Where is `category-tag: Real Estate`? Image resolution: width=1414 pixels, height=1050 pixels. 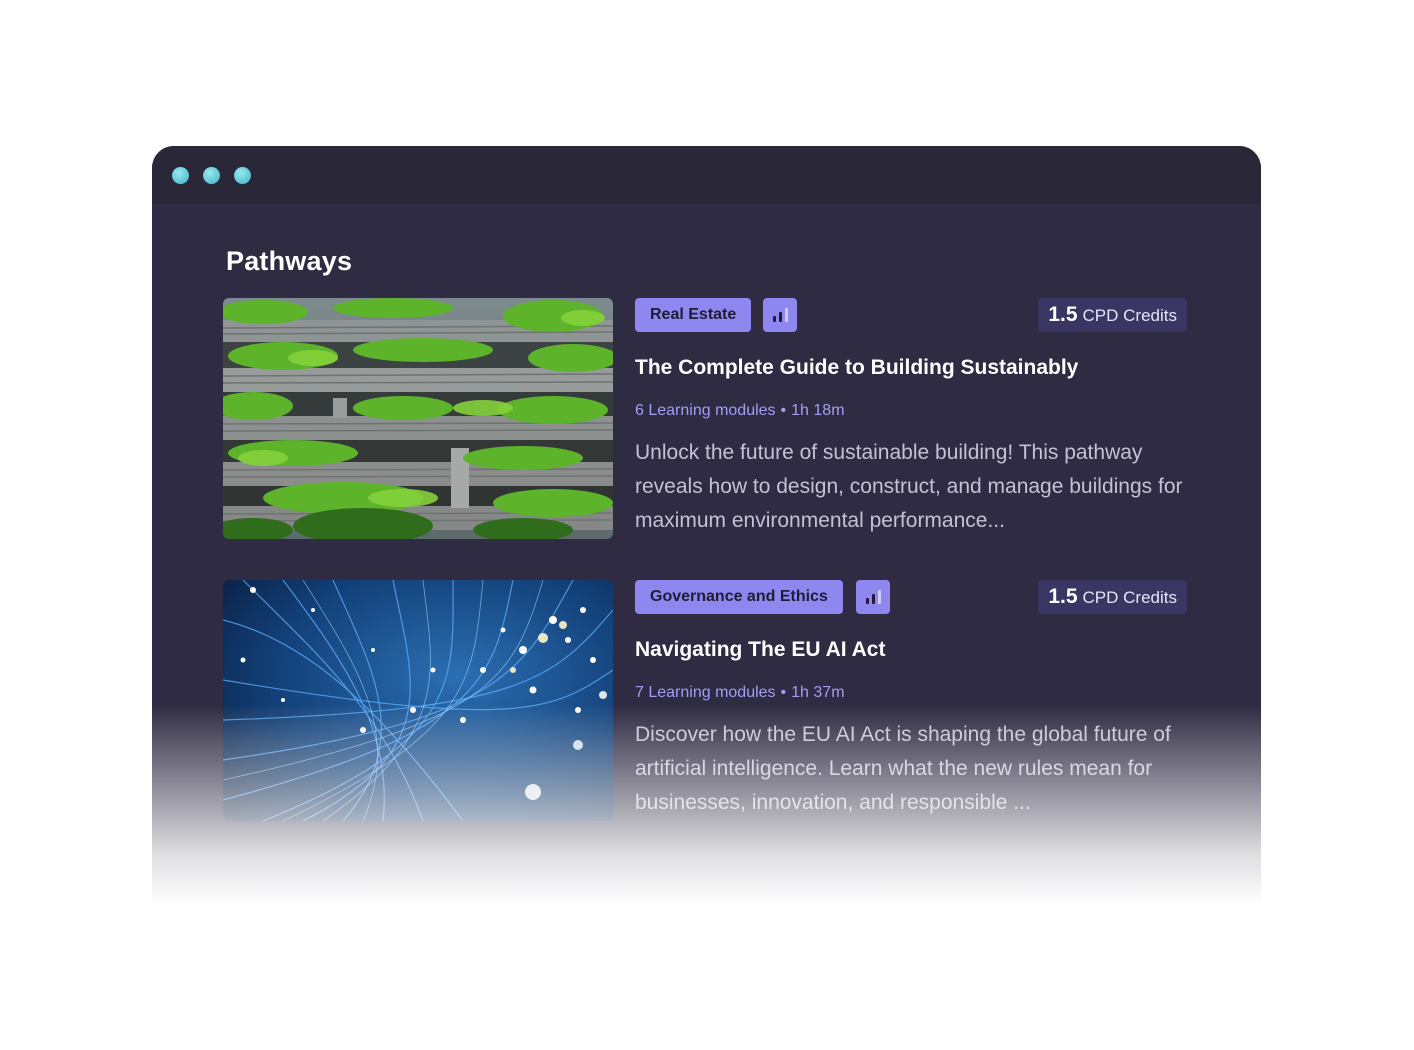
category-tag: Real Estate is located at coordinates (693, 315).